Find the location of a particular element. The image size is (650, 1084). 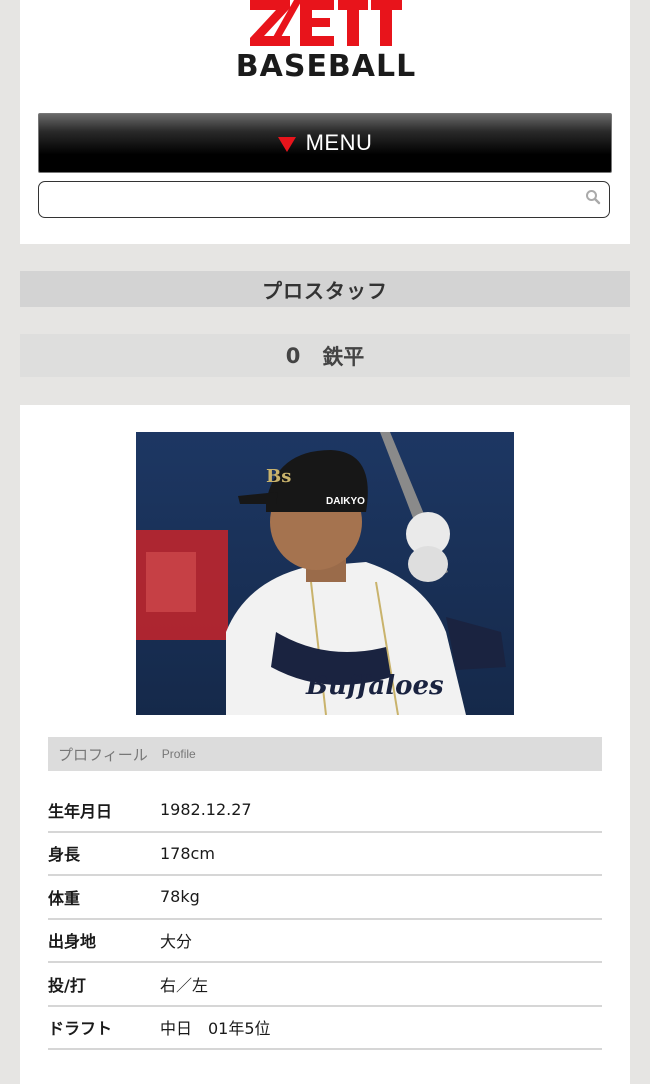

section-title-bar: プロスタッフ is located at coordinates (325, 289).